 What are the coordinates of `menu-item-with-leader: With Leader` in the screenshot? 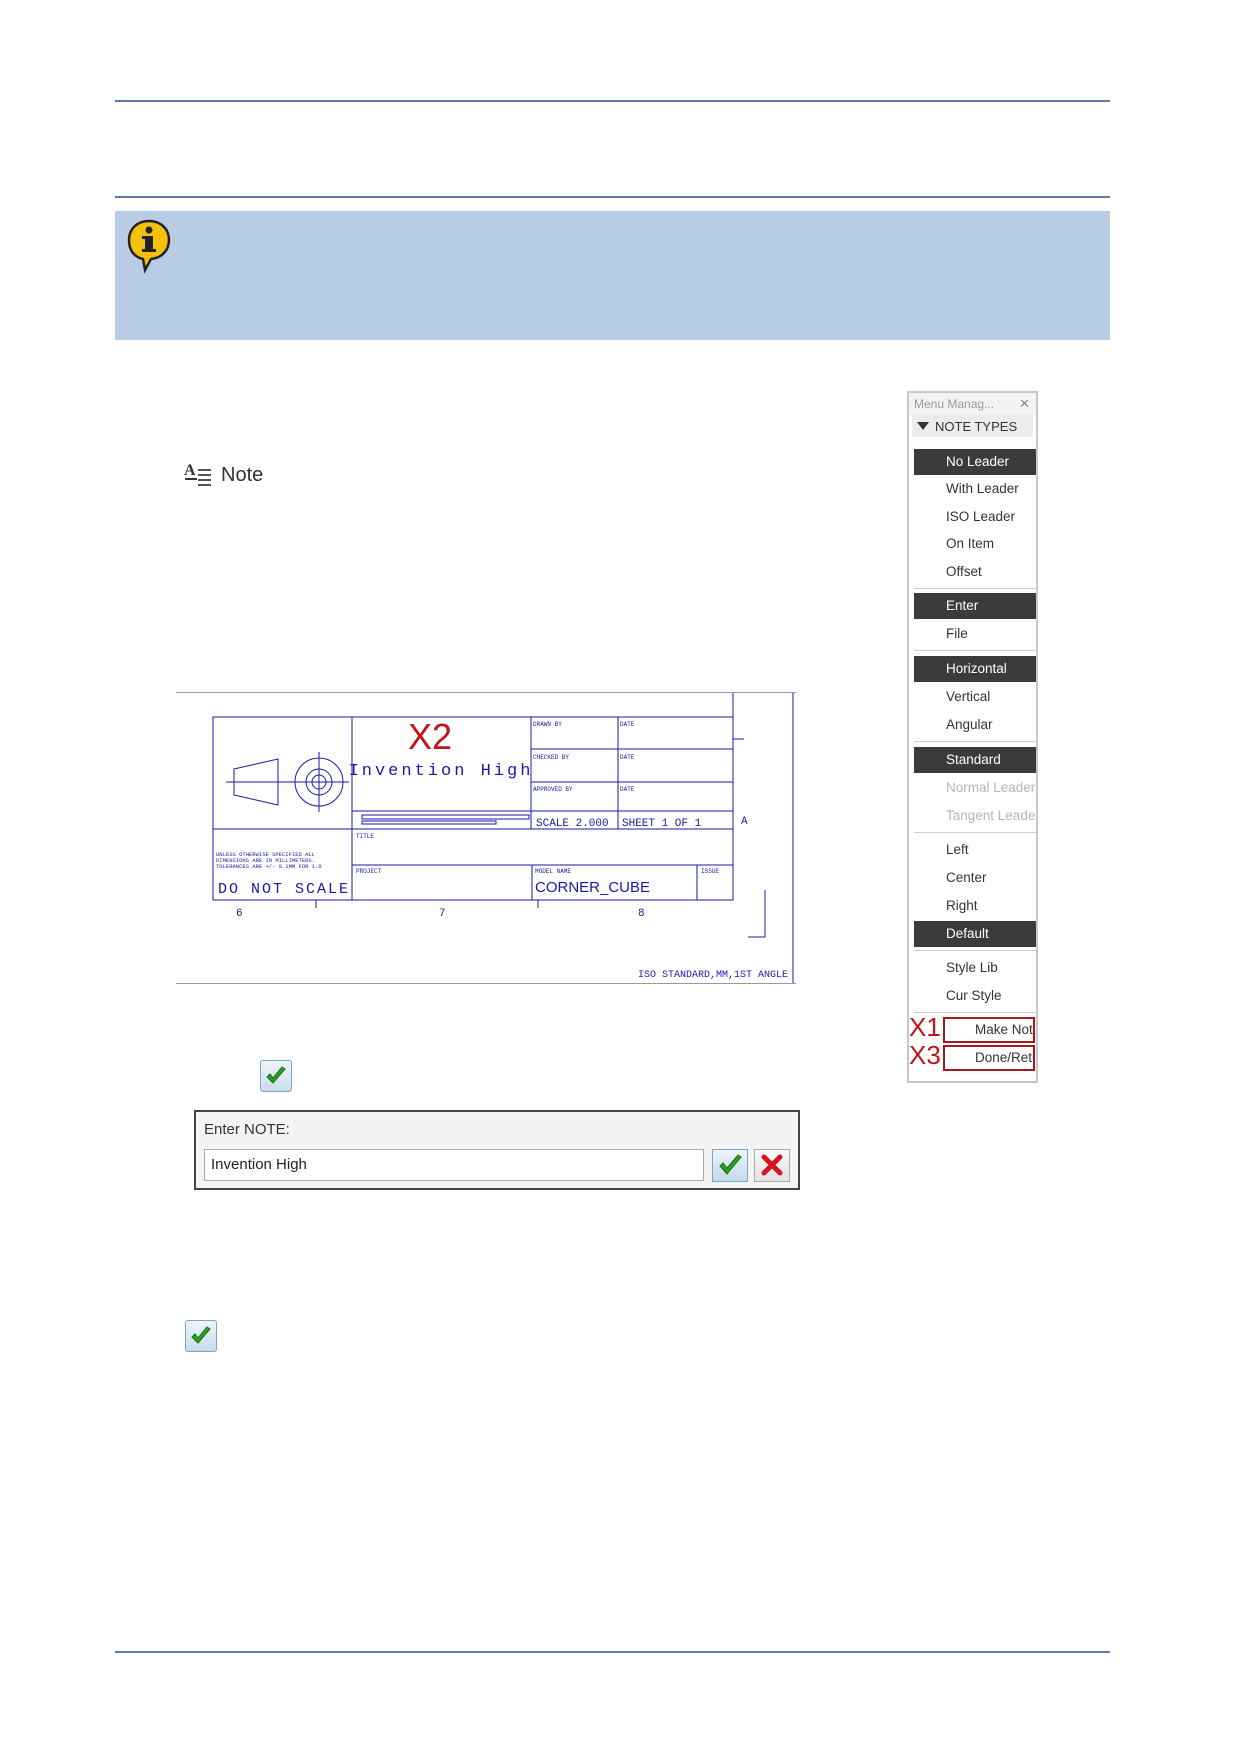 It's located at (975, 489).